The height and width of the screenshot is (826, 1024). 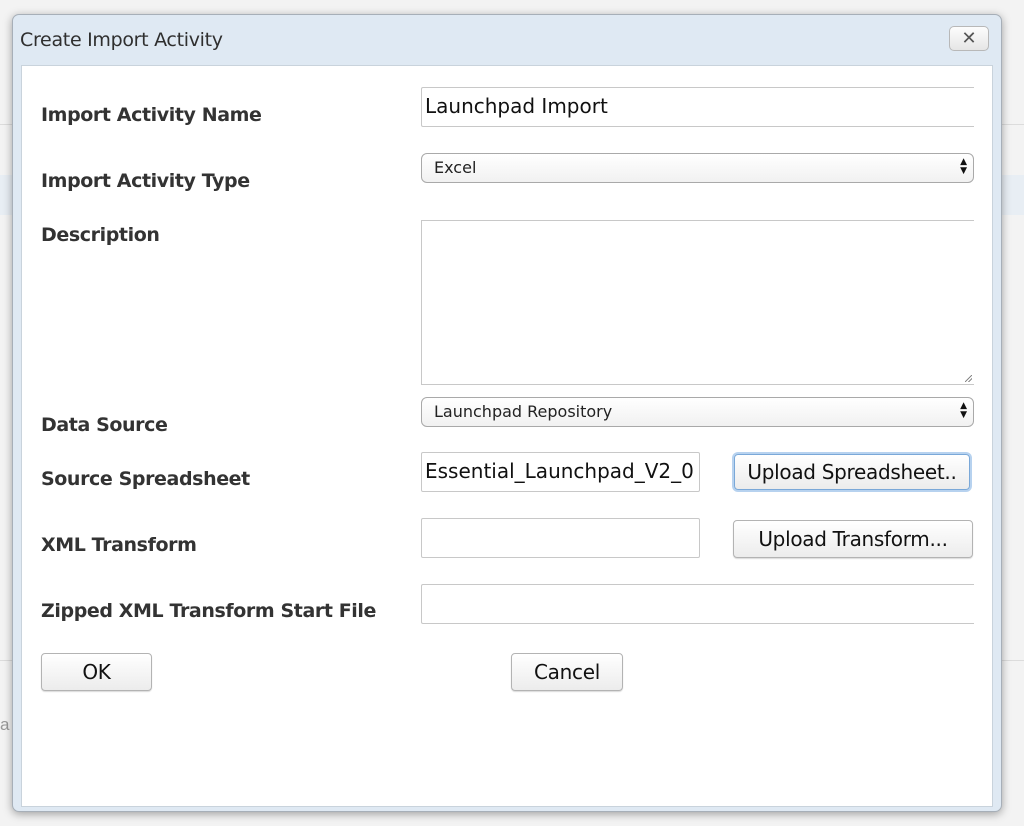 I want to click on import-activity-type-select: Excel ▲ ▼, so click(x=697, y=168).